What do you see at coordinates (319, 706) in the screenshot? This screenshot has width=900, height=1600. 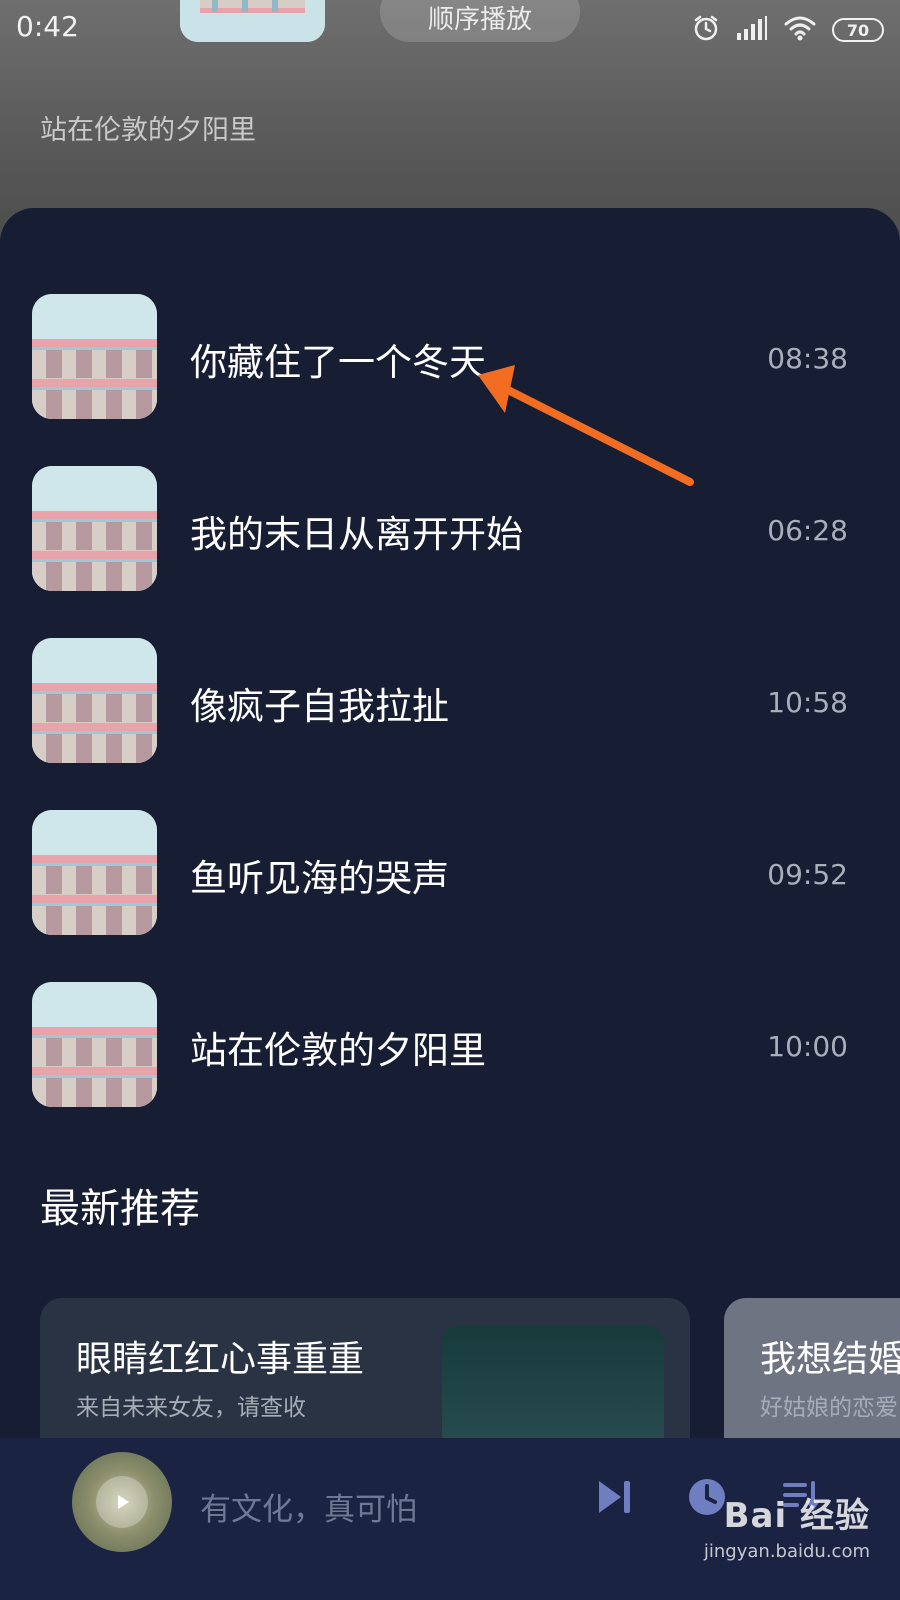 I see `song-title: 像疯子自我拉扯` at bounding box center [319, 706].